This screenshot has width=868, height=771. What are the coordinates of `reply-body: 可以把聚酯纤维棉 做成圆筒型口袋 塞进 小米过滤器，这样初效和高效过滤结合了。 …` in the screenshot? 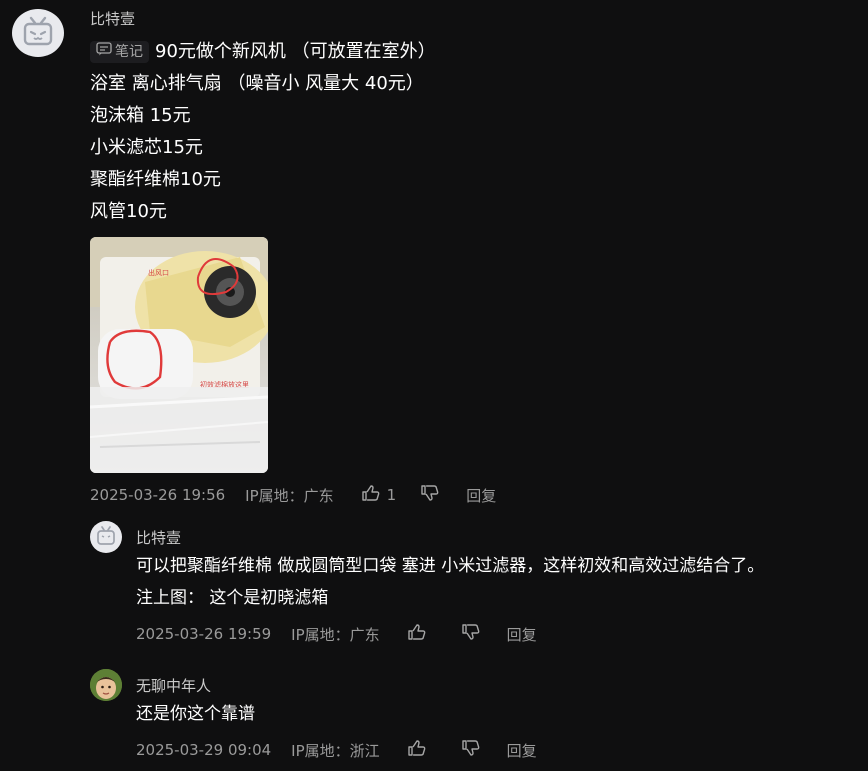 It's located at (450, 582).